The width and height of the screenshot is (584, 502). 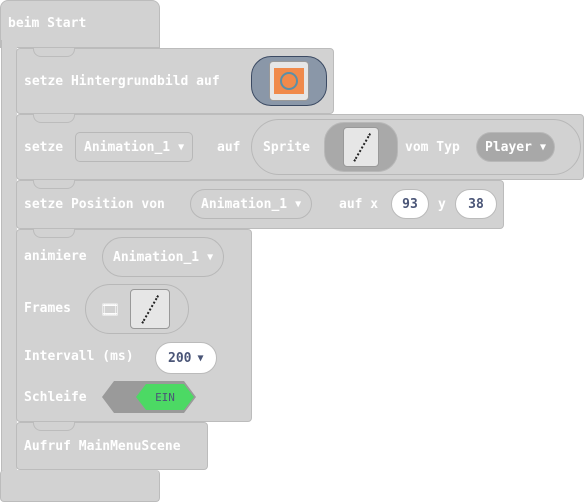 I want to click on to-label: auf, so click(x=229, y=147).